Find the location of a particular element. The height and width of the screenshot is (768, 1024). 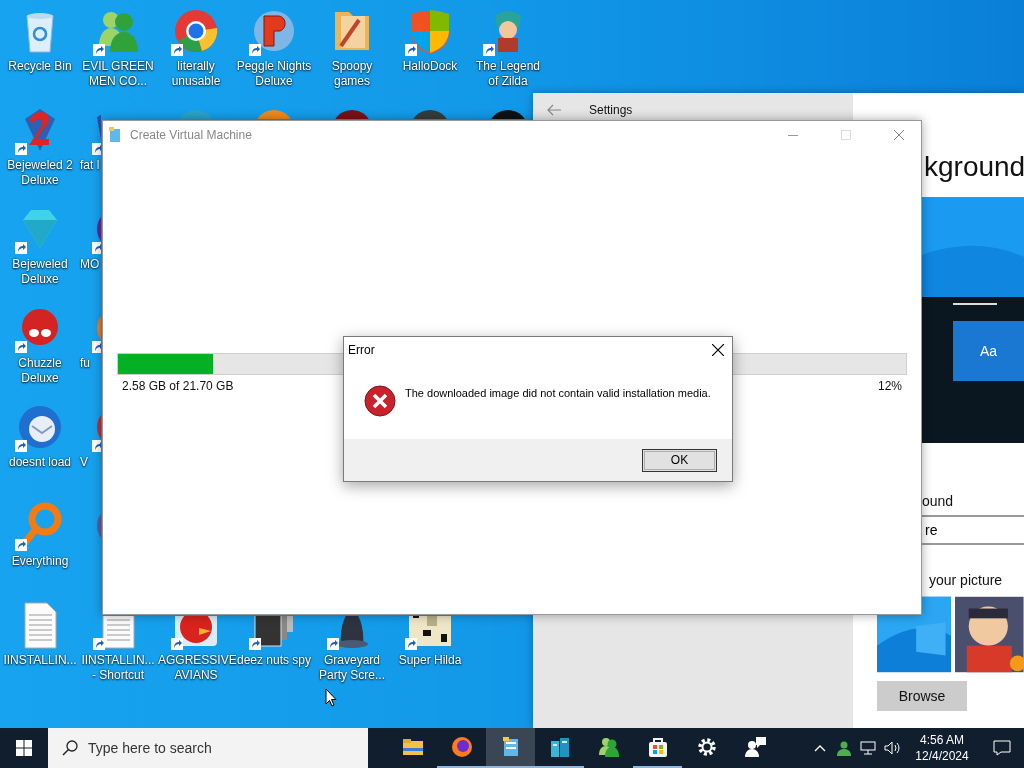

browser-icon is located at coordinates (461, 747).